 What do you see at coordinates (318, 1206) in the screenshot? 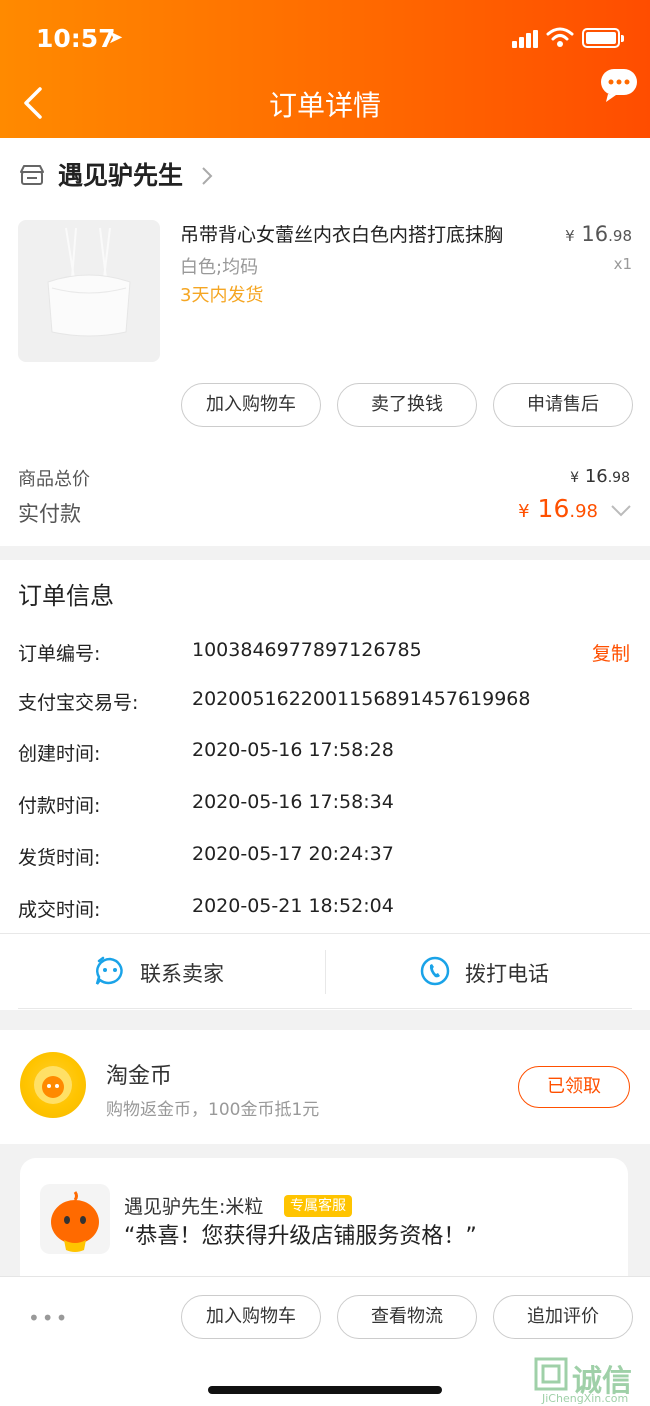
I see `service-badge: 专属客服` at bounding box center [318, 1206].